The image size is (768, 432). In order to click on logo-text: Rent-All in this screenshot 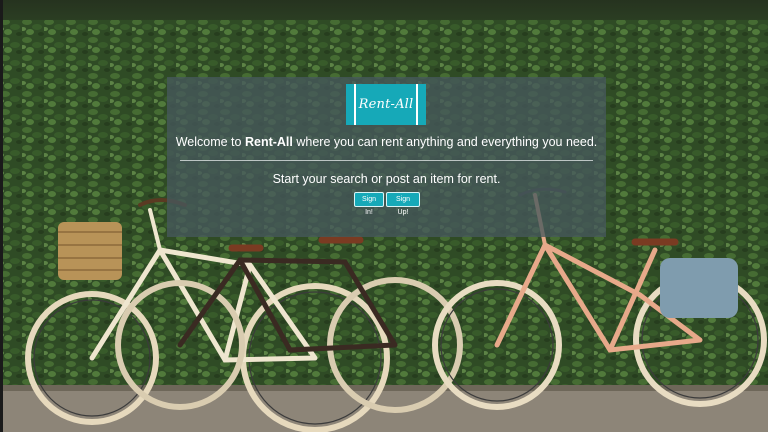, I will do `click(386, 104)`.